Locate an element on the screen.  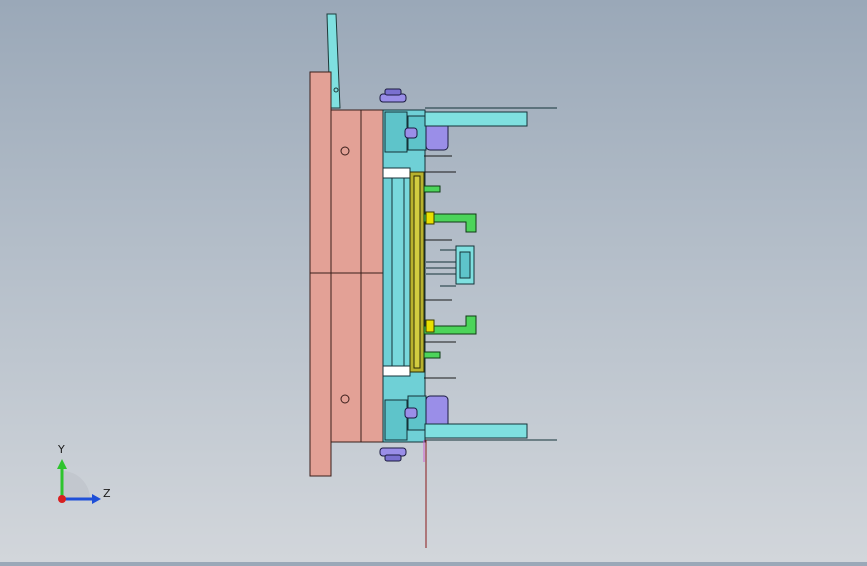
center-connector is located at coordinates (450, 266).